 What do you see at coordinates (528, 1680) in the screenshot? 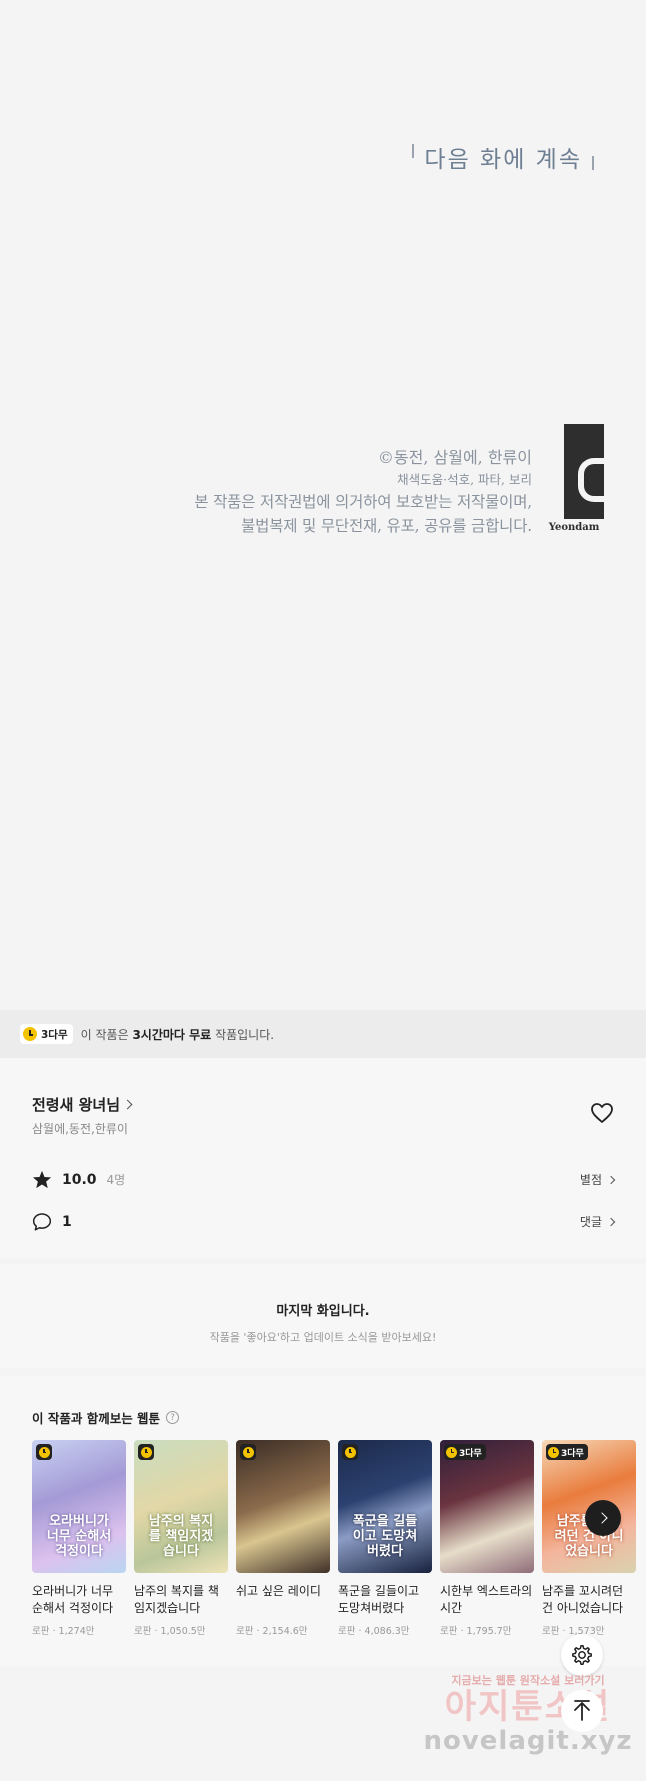
I see `watermark-line1: 지금보는 웹툰 원작소설 보러가기` at bounding box center [528, 1680].